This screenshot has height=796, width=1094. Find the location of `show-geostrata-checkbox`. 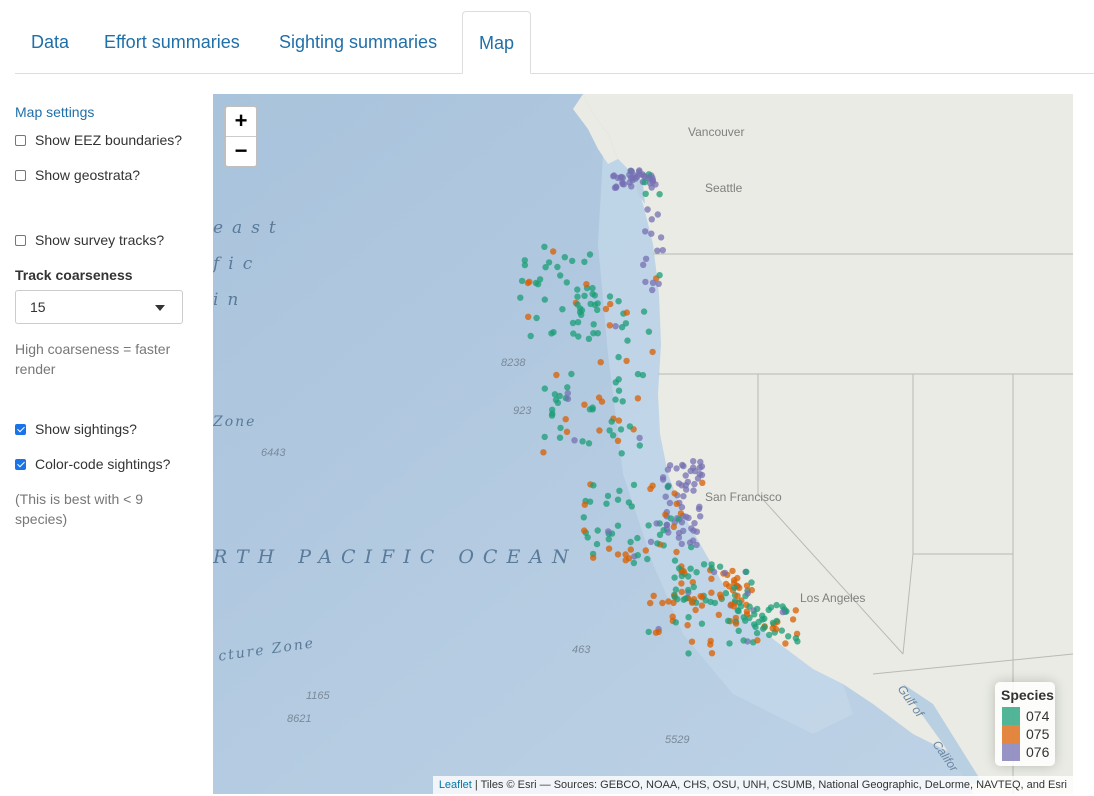

show-geostrata-checkbox is located at coordinates (20, 175).